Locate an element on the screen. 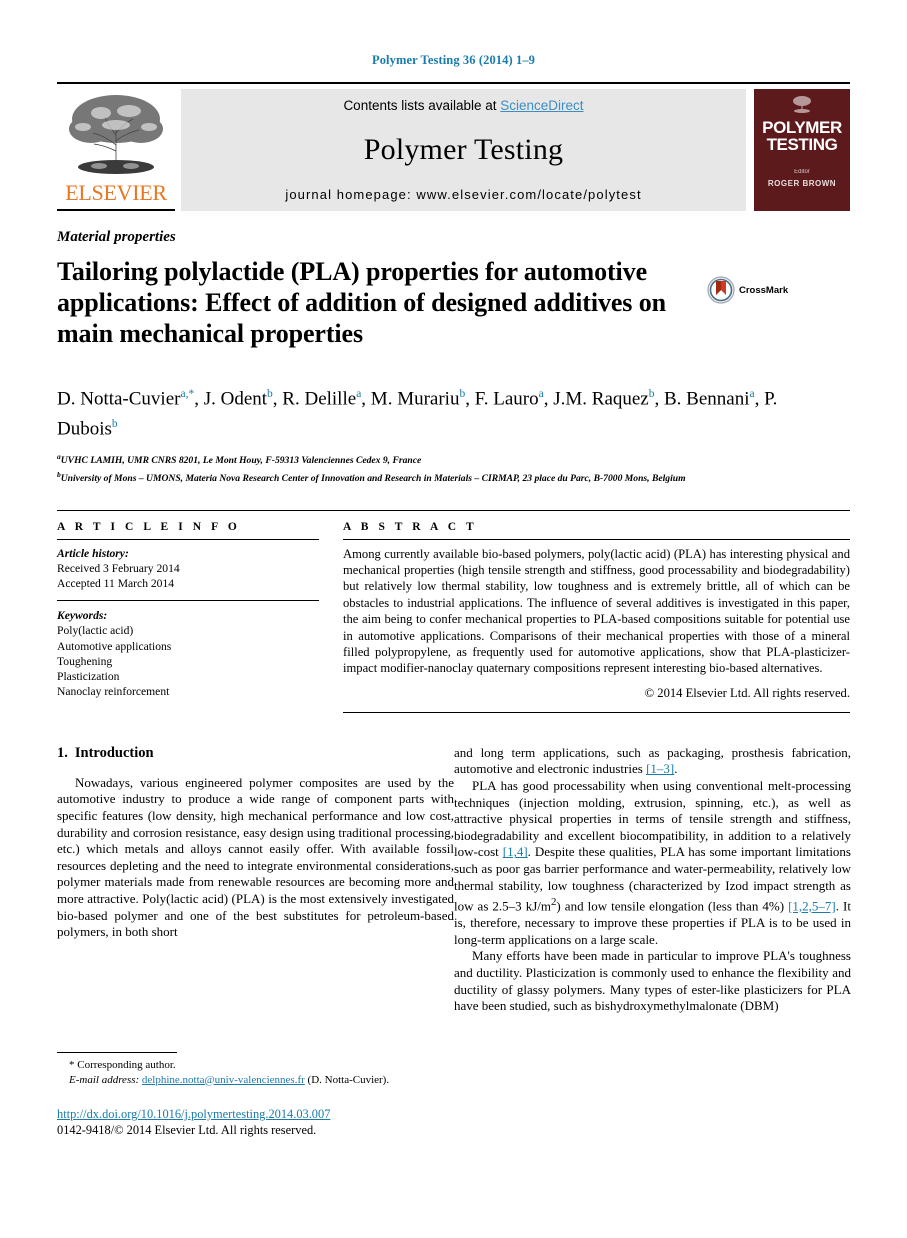  journal-cover-thumbnail: POLYMER TESTING Editor ROGER BROWN is located at coordinates (802, 150).